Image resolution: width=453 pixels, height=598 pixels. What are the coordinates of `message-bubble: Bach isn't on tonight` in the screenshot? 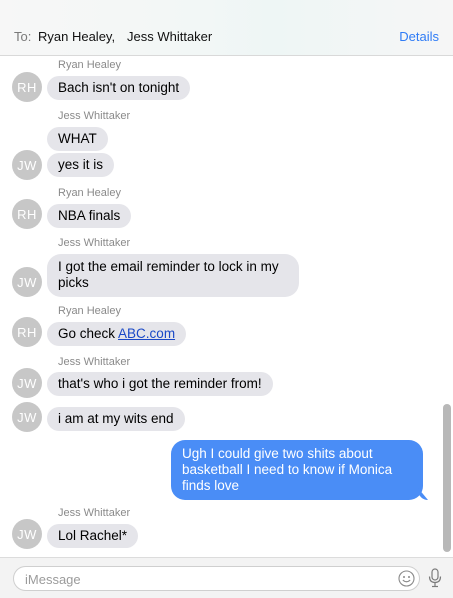 It's located at (119, 88).